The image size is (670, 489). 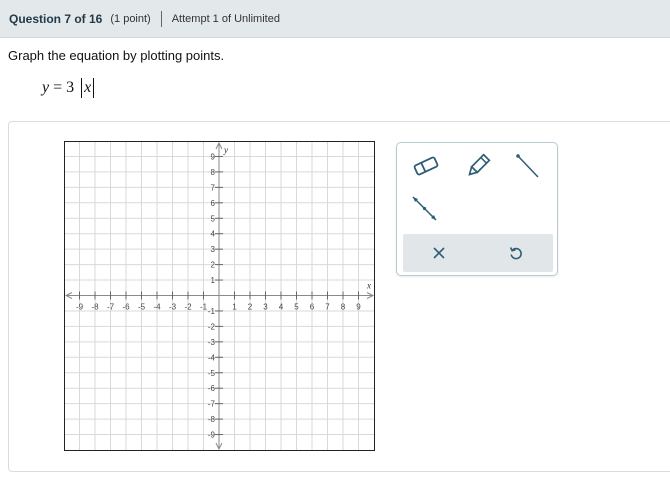 I want to click on y-tick-label: -8, so click(x=212, y=419).